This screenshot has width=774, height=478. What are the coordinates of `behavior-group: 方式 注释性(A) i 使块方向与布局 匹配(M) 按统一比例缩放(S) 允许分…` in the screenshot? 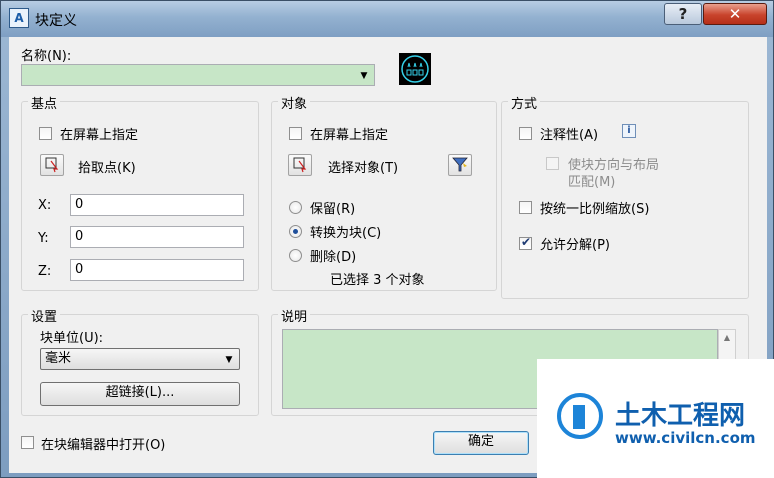 It's located at (625, 196).